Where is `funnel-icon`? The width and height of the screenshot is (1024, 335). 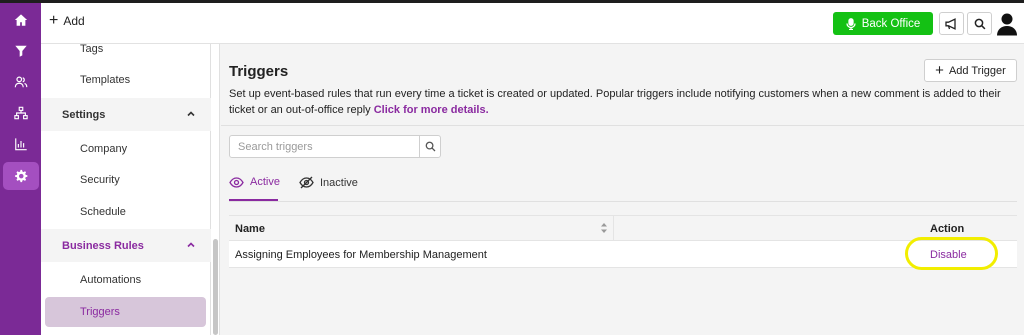 funnel-icon is located at coordinates (21, 51).